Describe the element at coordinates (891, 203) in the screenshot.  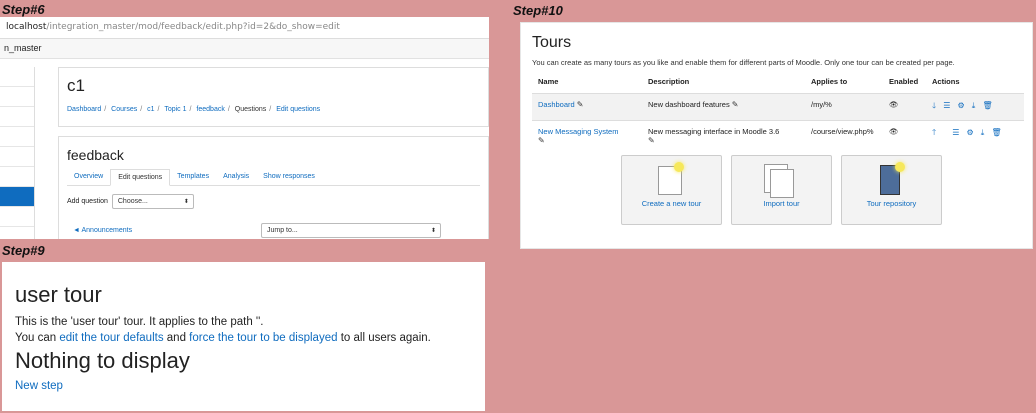
I see `tour-repository-label: Tour repository` at that location.